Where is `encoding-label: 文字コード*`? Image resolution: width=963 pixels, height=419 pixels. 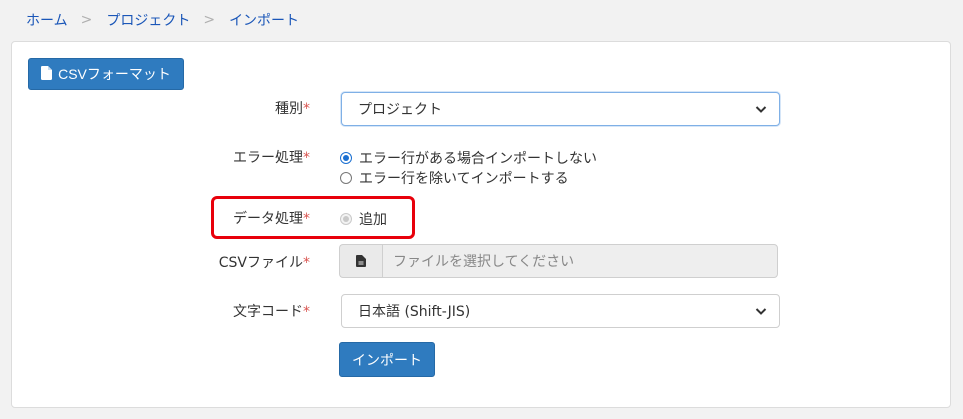 encoding-label: 文字コード* is located at coordinates (261, 311).